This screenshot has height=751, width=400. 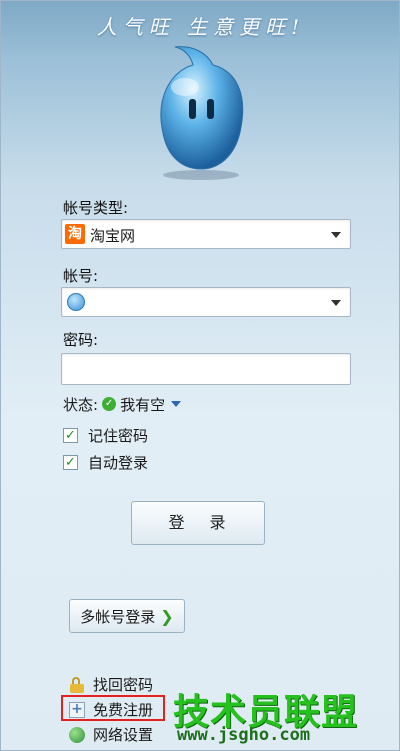 I want to click on password-input, so click(x=206, y=369).